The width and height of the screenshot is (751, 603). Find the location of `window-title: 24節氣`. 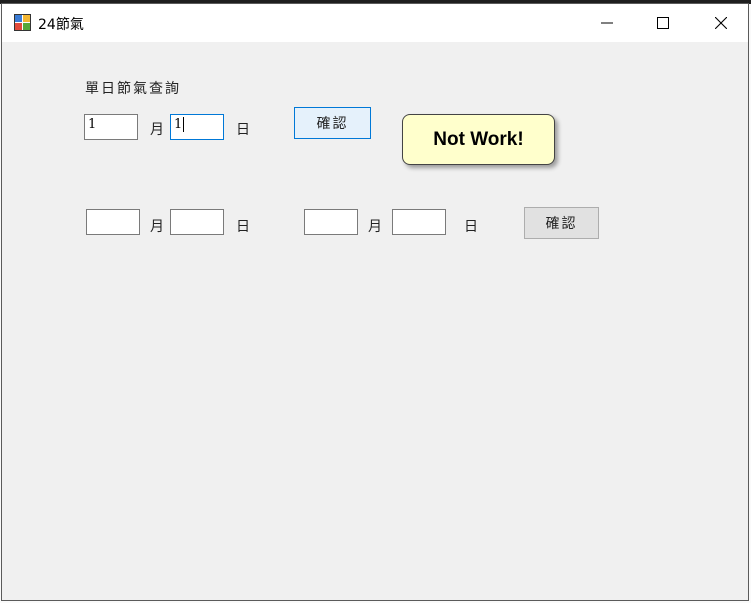

window-title: 24節氣 is located at coordinates (61, 25).